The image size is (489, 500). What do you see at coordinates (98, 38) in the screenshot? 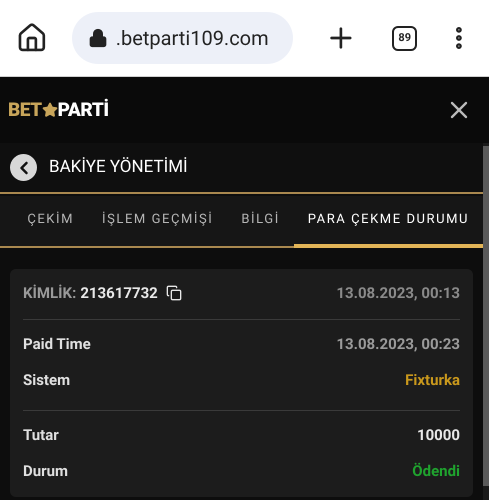
I see `lock-icon` at bounding box center [98, 38].